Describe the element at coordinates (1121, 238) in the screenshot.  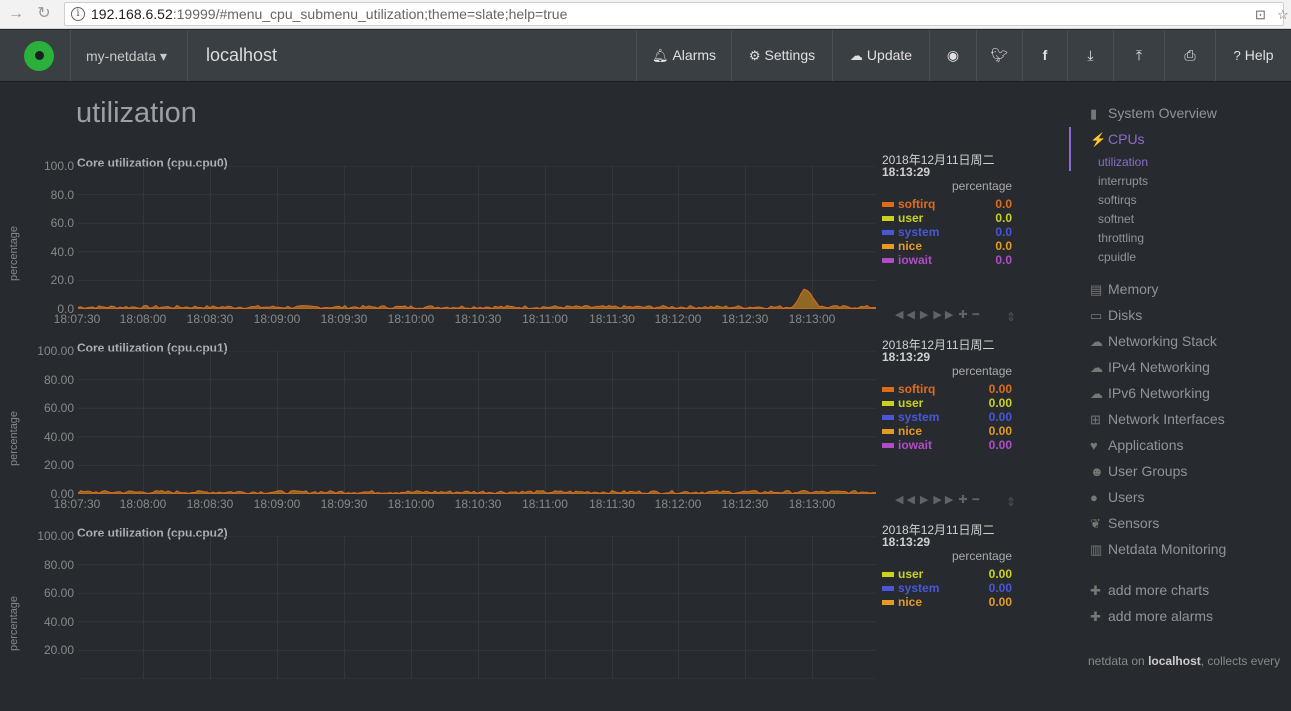
I see `sidebar-subitem-throttling: throttling` at that location.